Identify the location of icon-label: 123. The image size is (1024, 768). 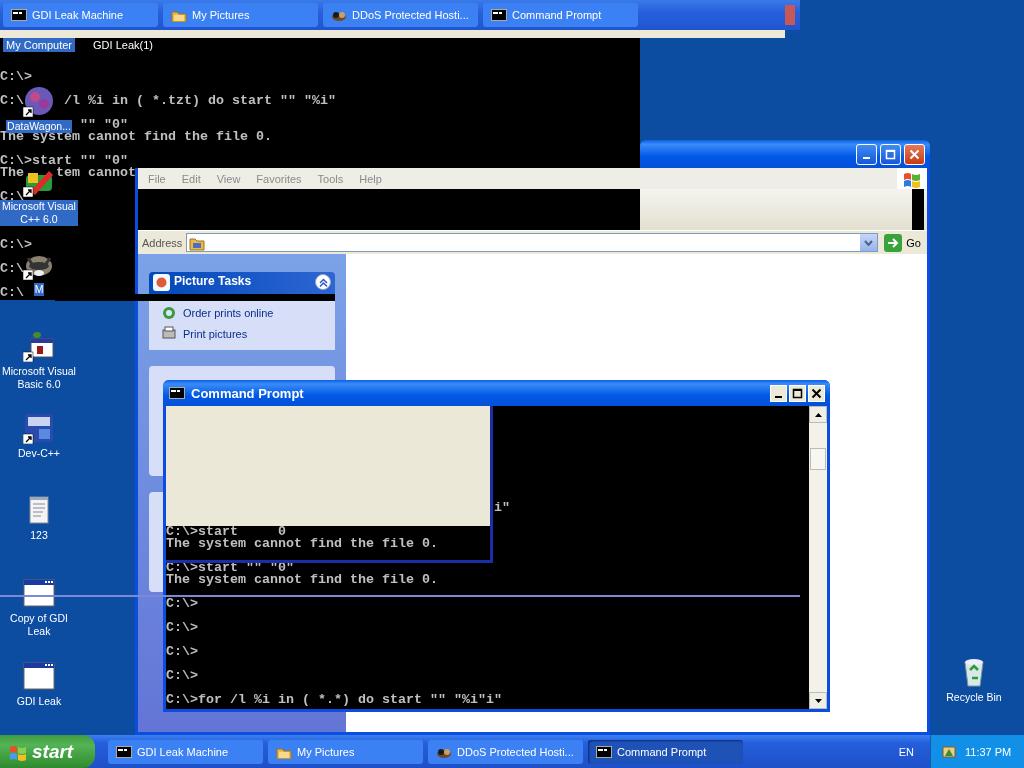
(39, 535).